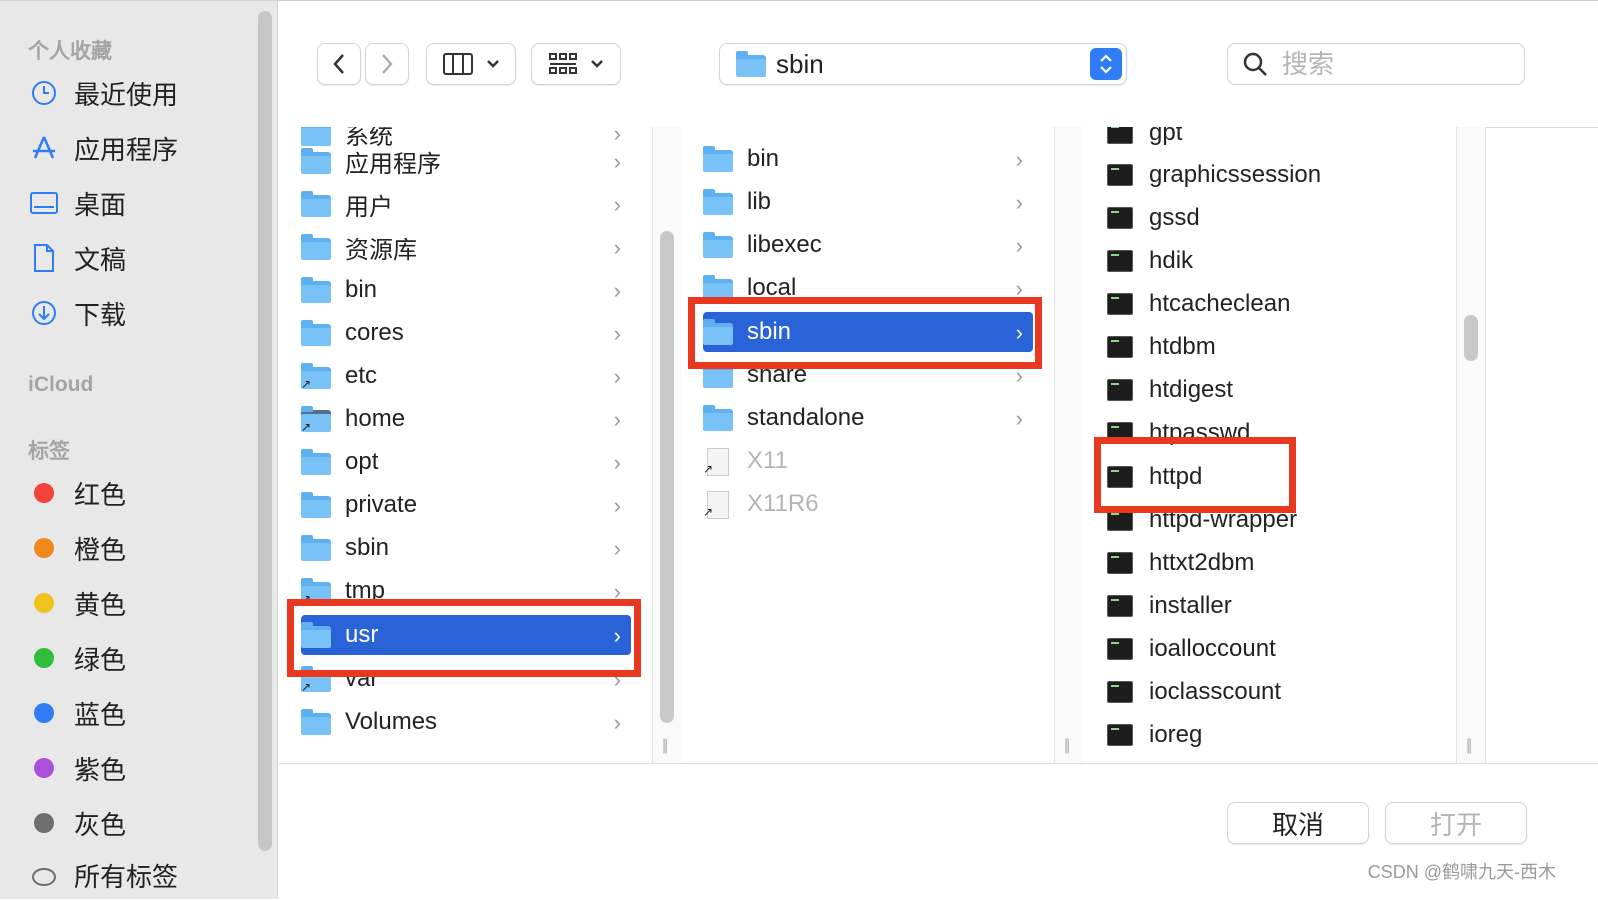  I want to click on list-item: 用户 ›, so click(466, 204).